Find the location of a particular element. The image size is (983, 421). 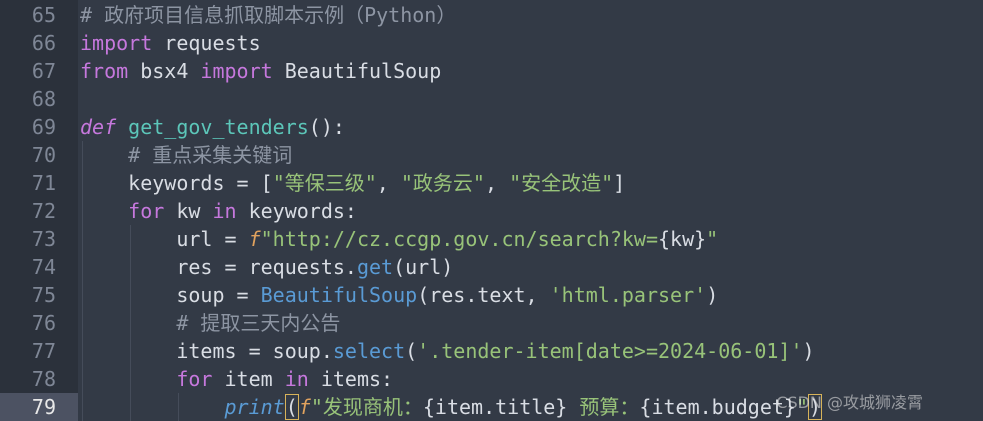

code-token: requests. is located at coordinates (296, 267).